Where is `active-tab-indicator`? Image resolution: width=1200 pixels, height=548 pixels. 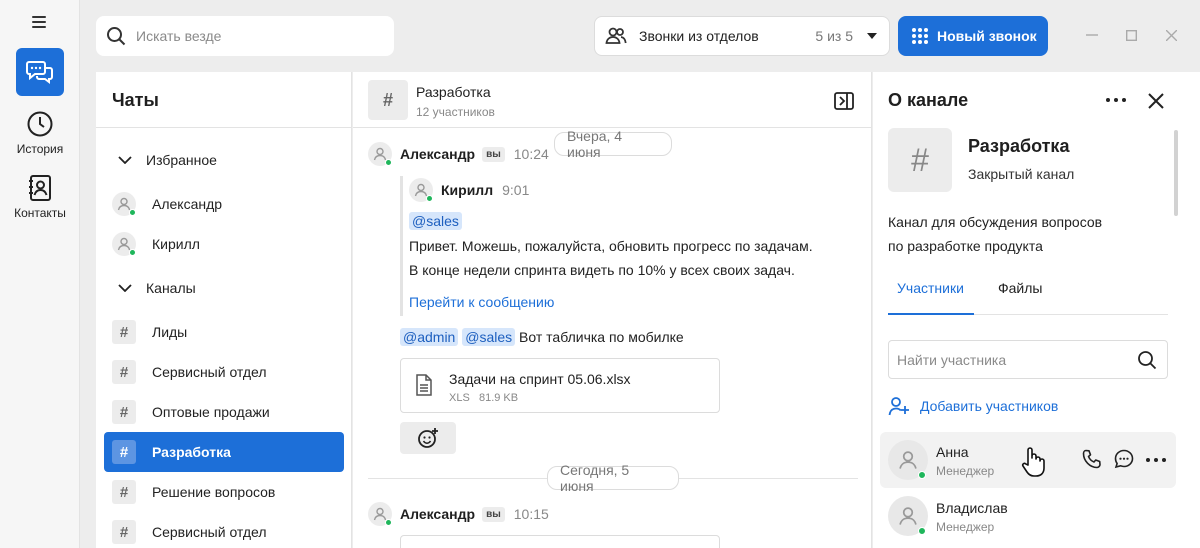
active-tab-indicator is located at coordinates (931, 314).